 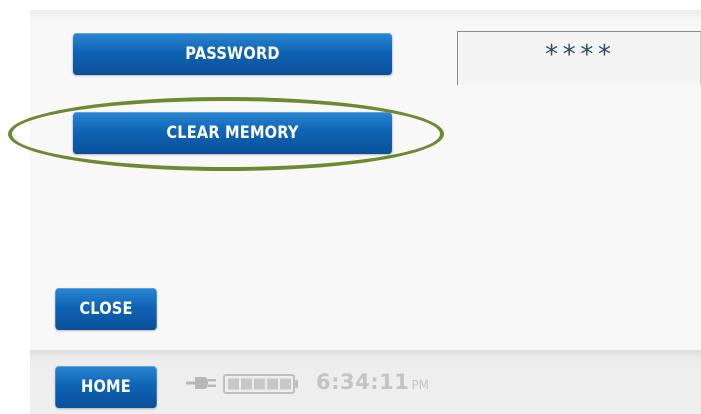 I want to click on clock: 6:34:11 PM, so click(x=372, y=384).